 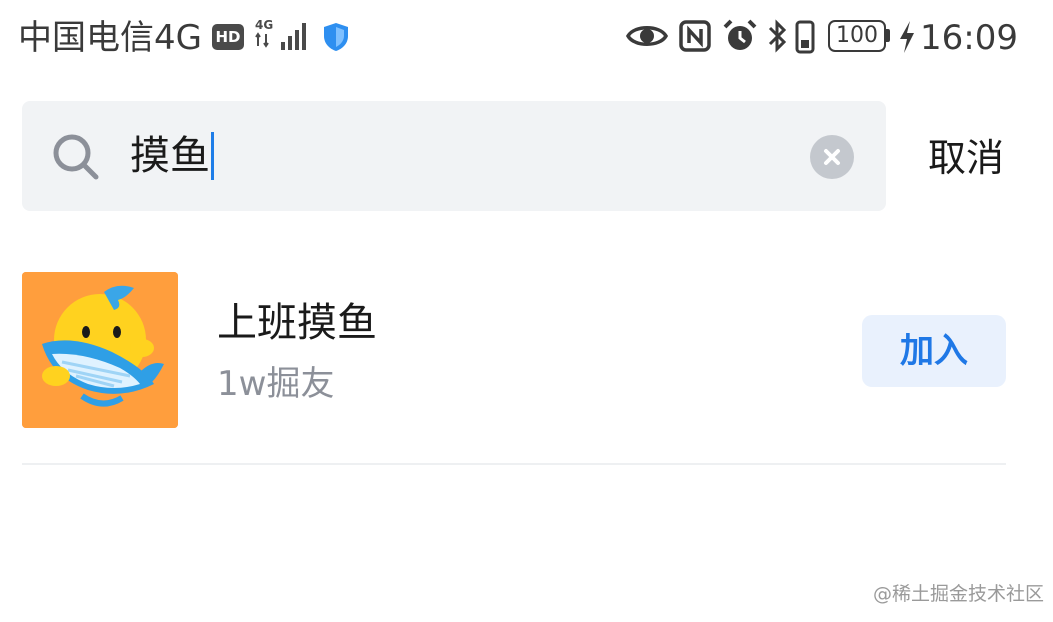 What do you see at coordinates (934, 351) in the screenshot?
I see `join-button: 加入` at bounding box center [934, 351].